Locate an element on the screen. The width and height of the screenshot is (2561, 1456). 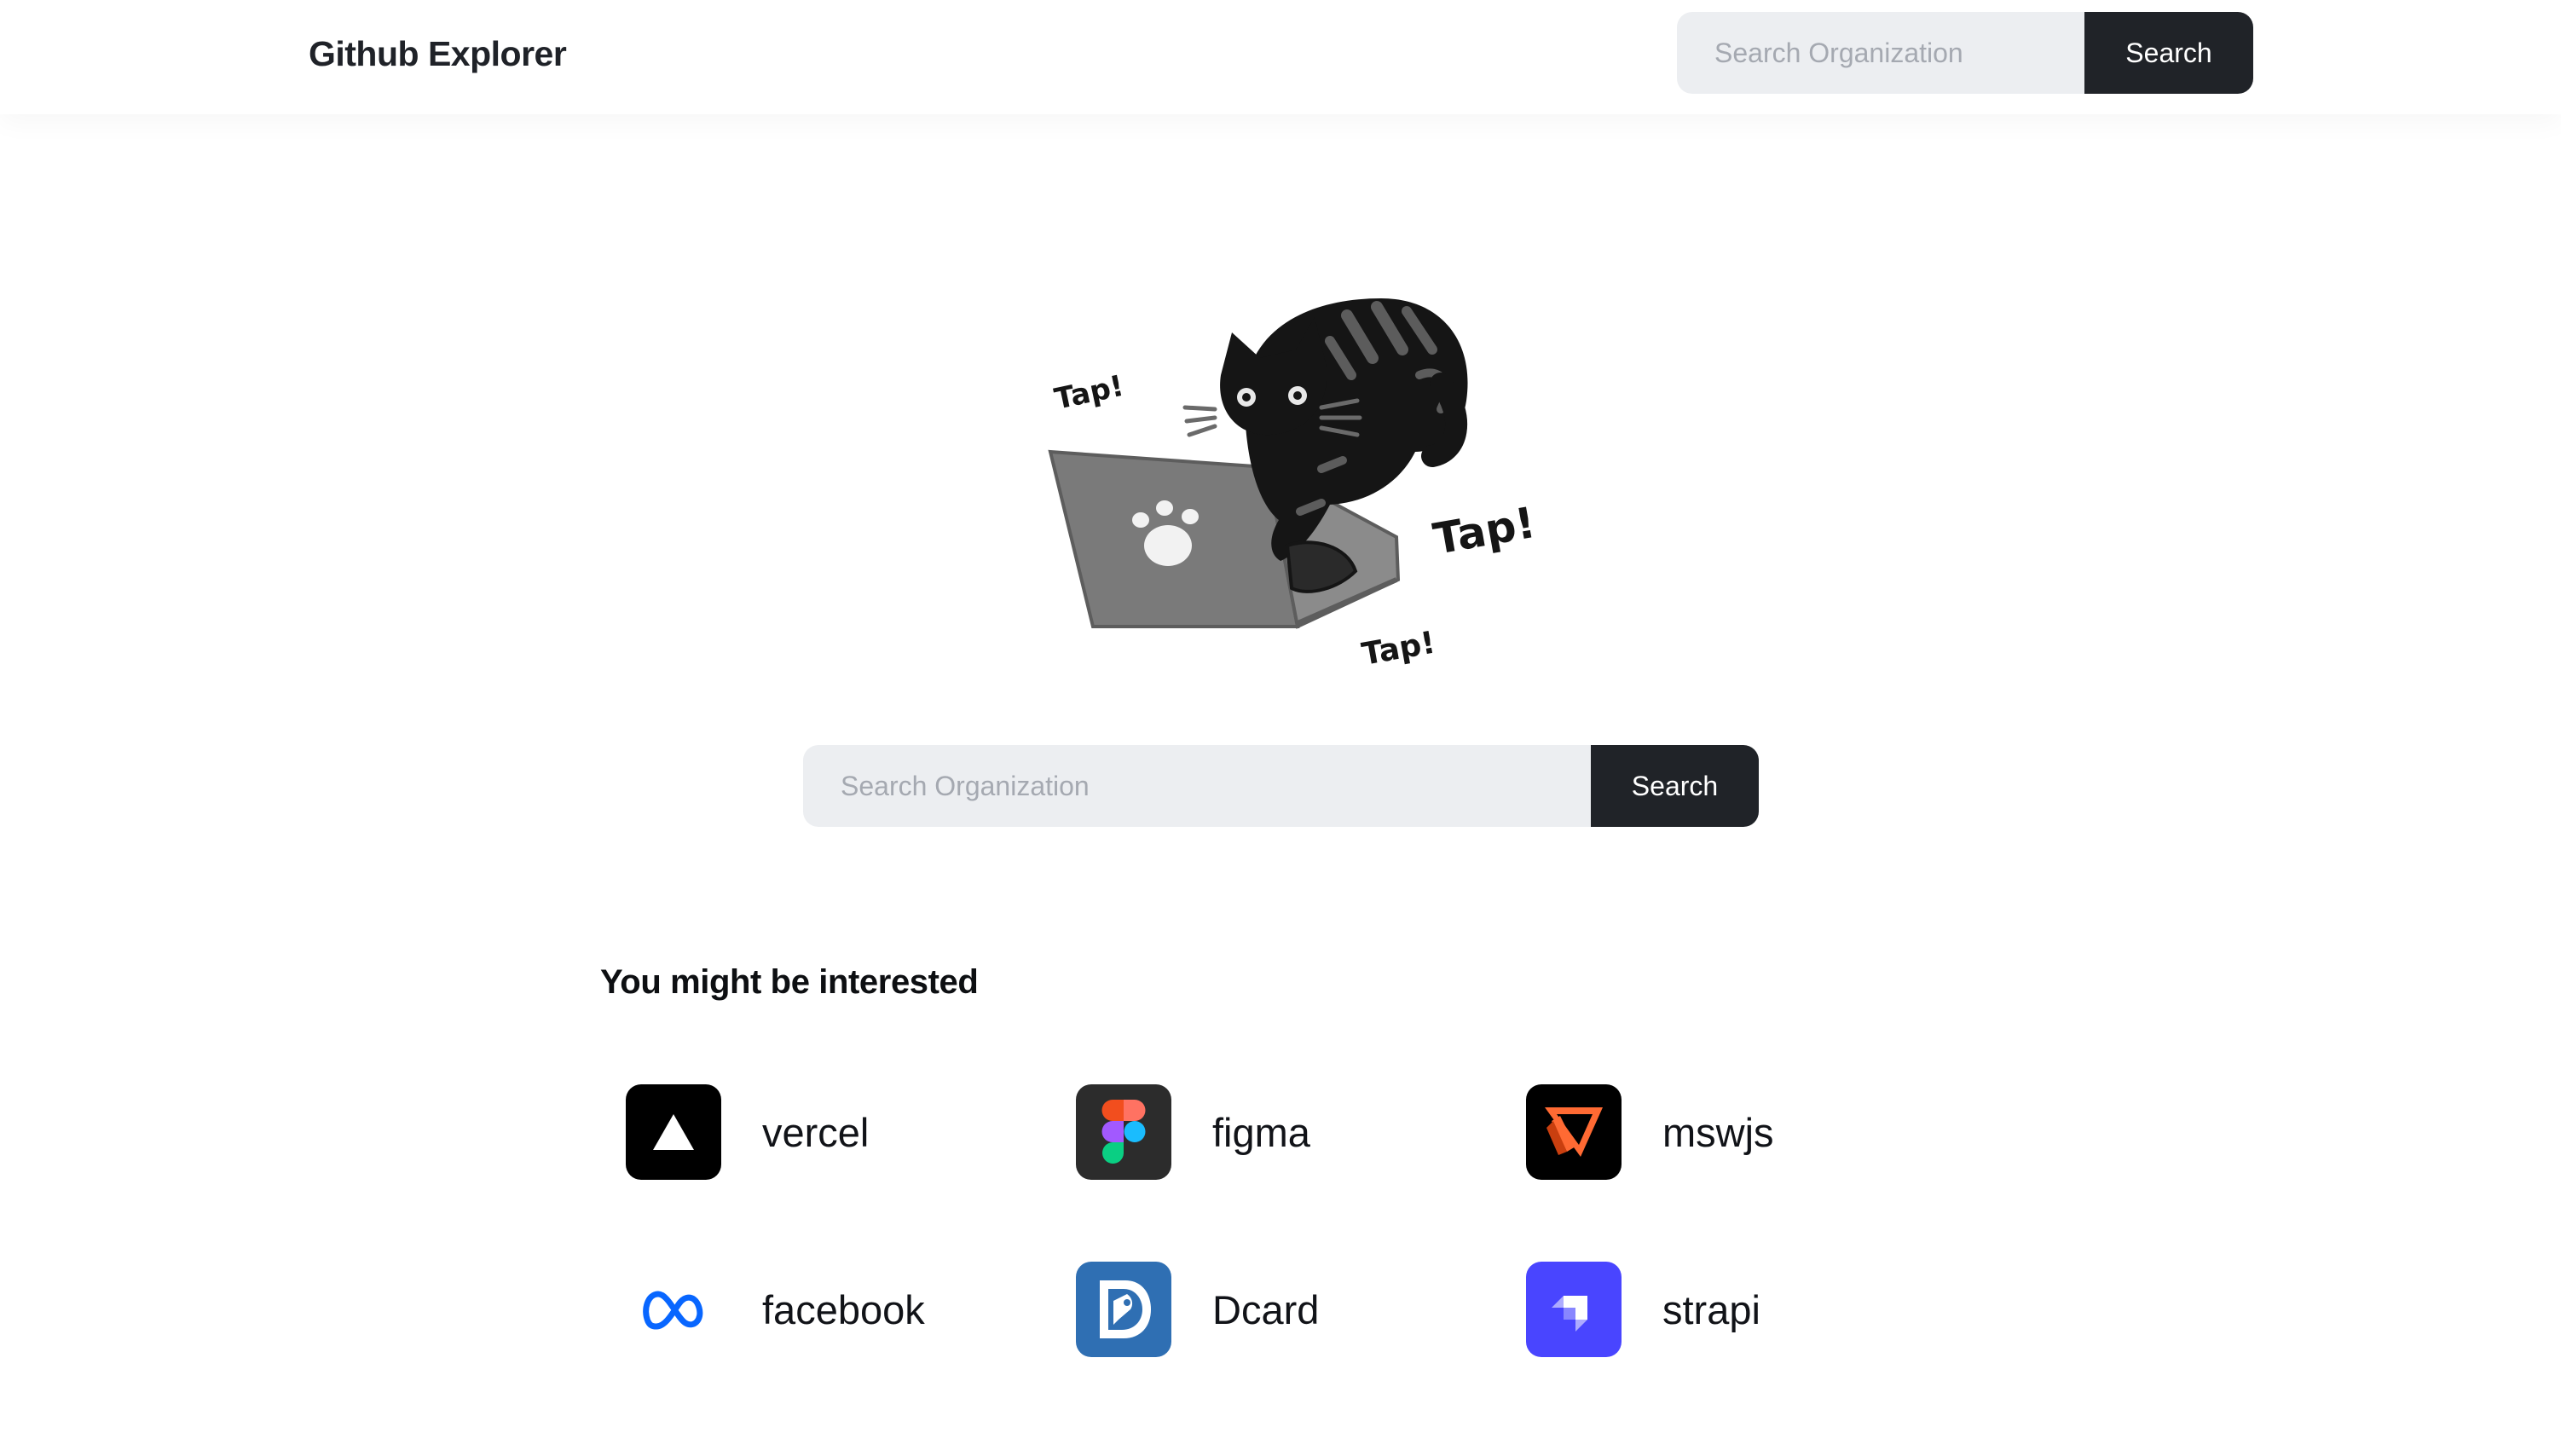
dcard-logo-icon is located at coordinates (1124, 1309).